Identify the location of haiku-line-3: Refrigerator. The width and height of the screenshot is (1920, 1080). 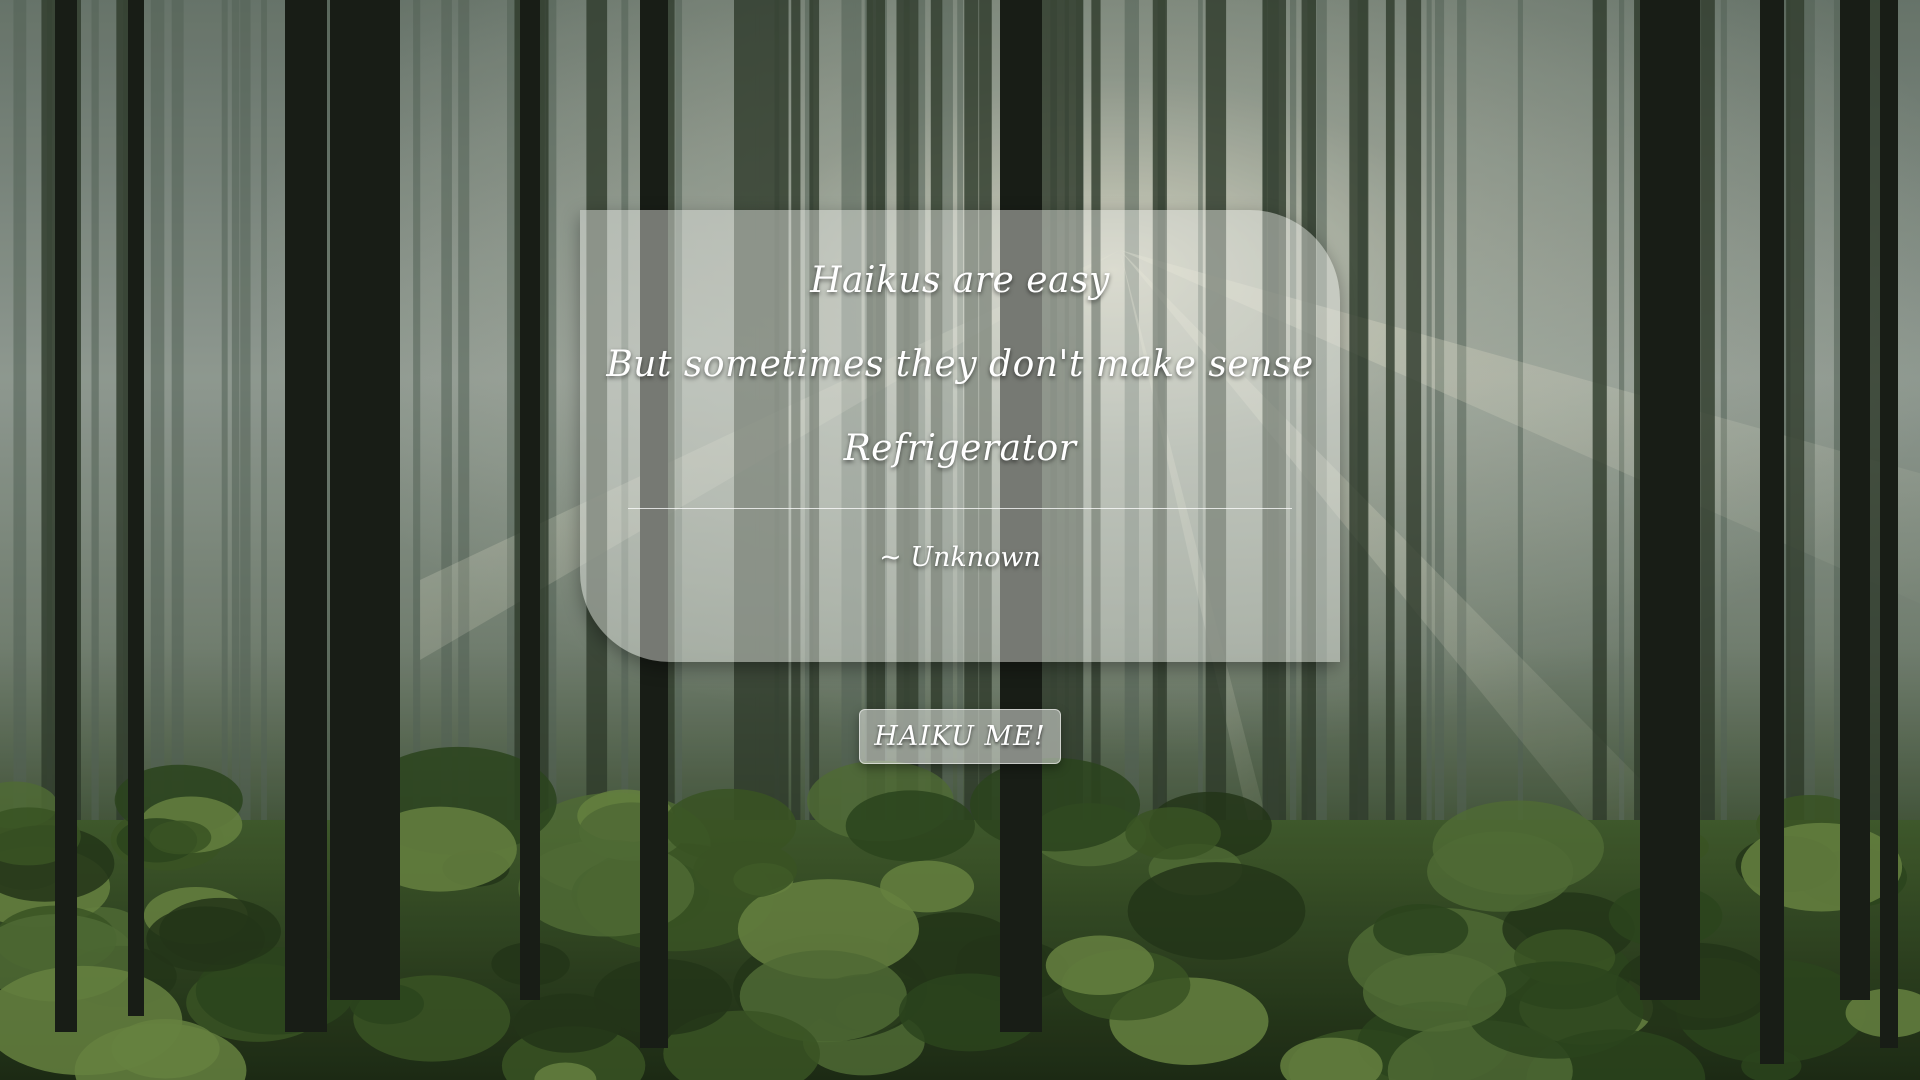
(960, 448).